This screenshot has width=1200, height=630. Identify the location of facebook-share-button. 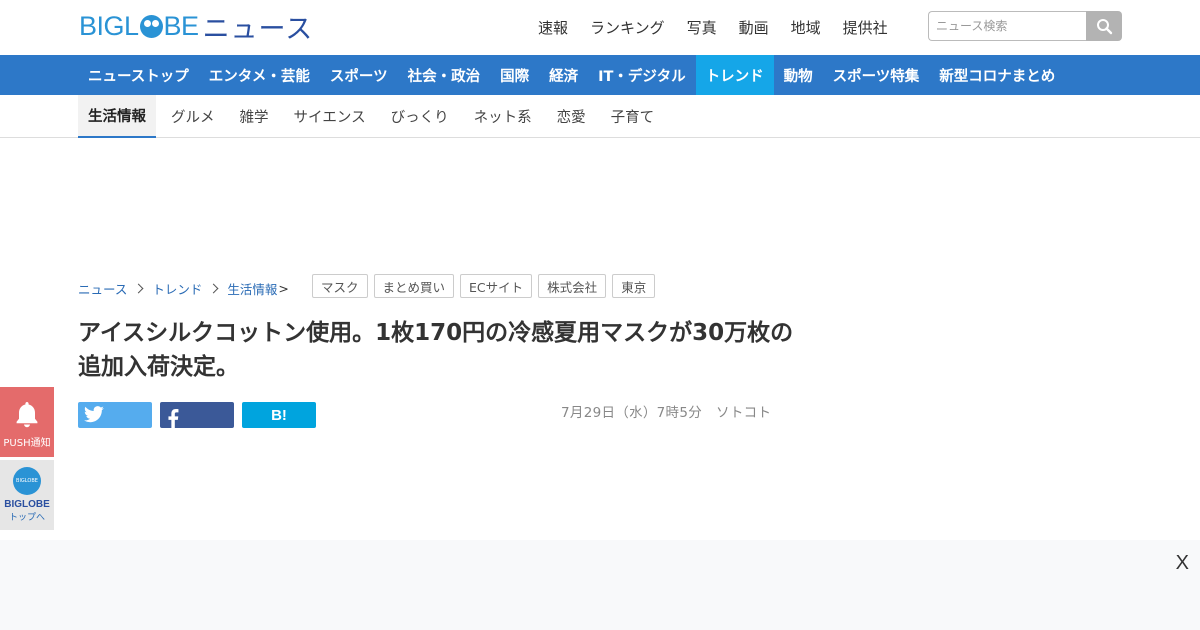
(197, 415).